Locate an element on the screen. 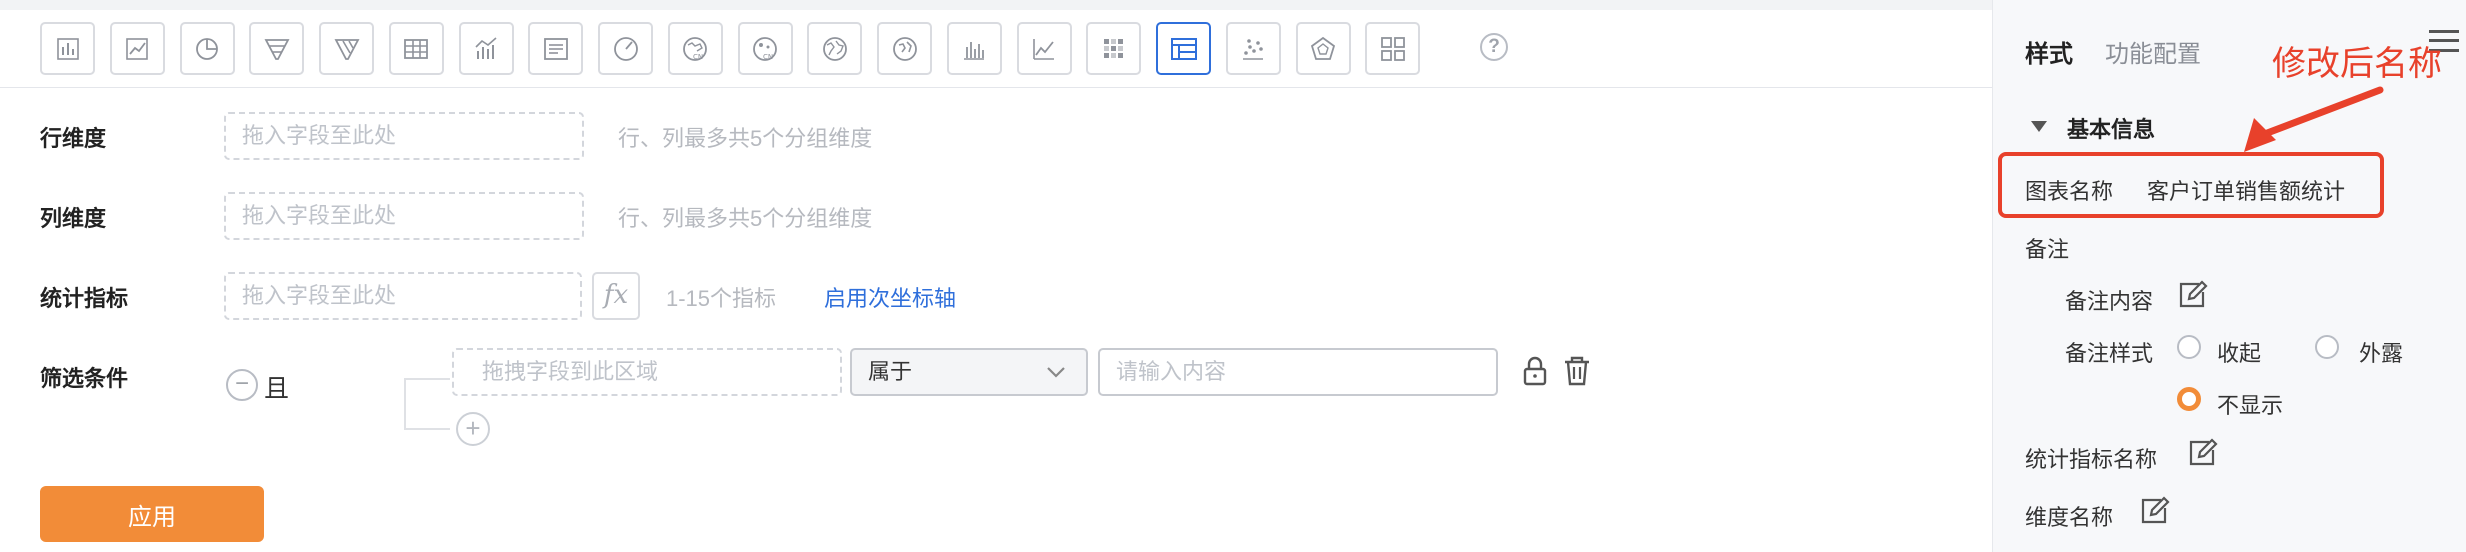  chart-type-map-cn-button: CN is located at coordinates (695, 48).